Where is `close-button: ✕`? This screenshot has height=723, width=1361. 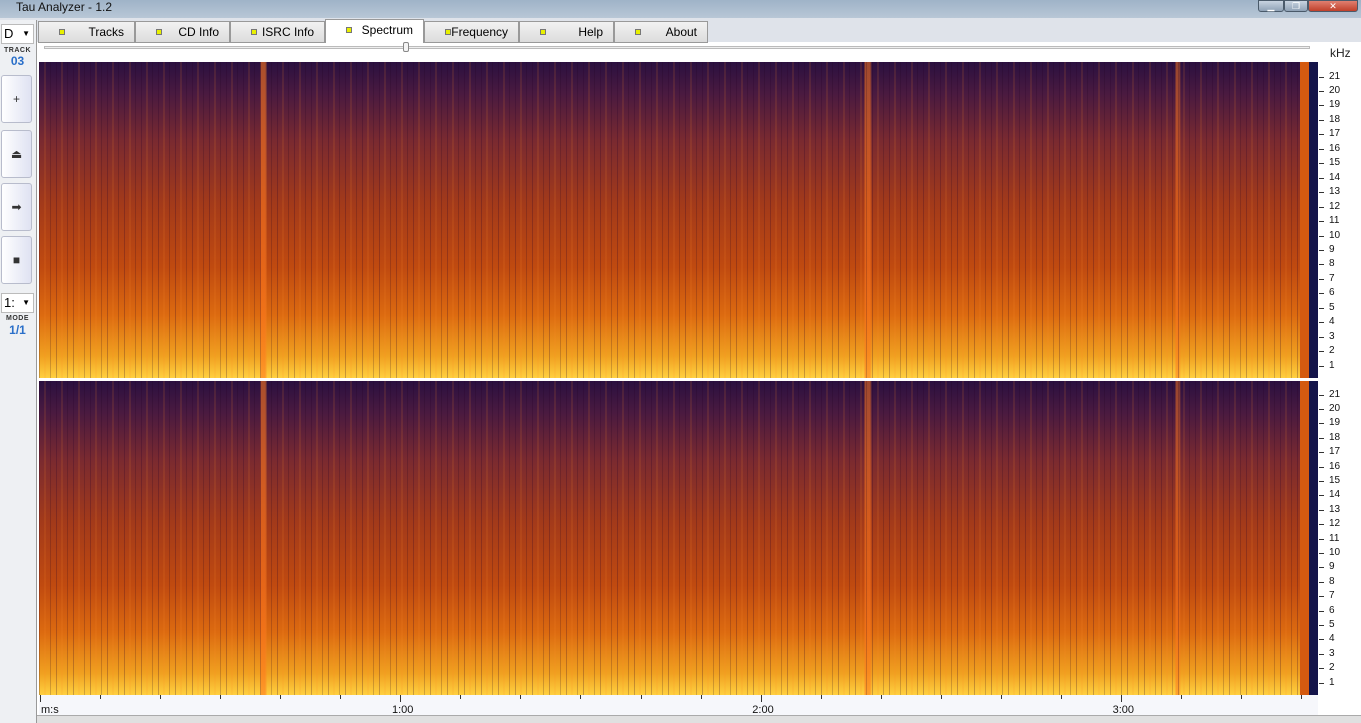
close-button: ✕ is located at coordinates (1333, 6).